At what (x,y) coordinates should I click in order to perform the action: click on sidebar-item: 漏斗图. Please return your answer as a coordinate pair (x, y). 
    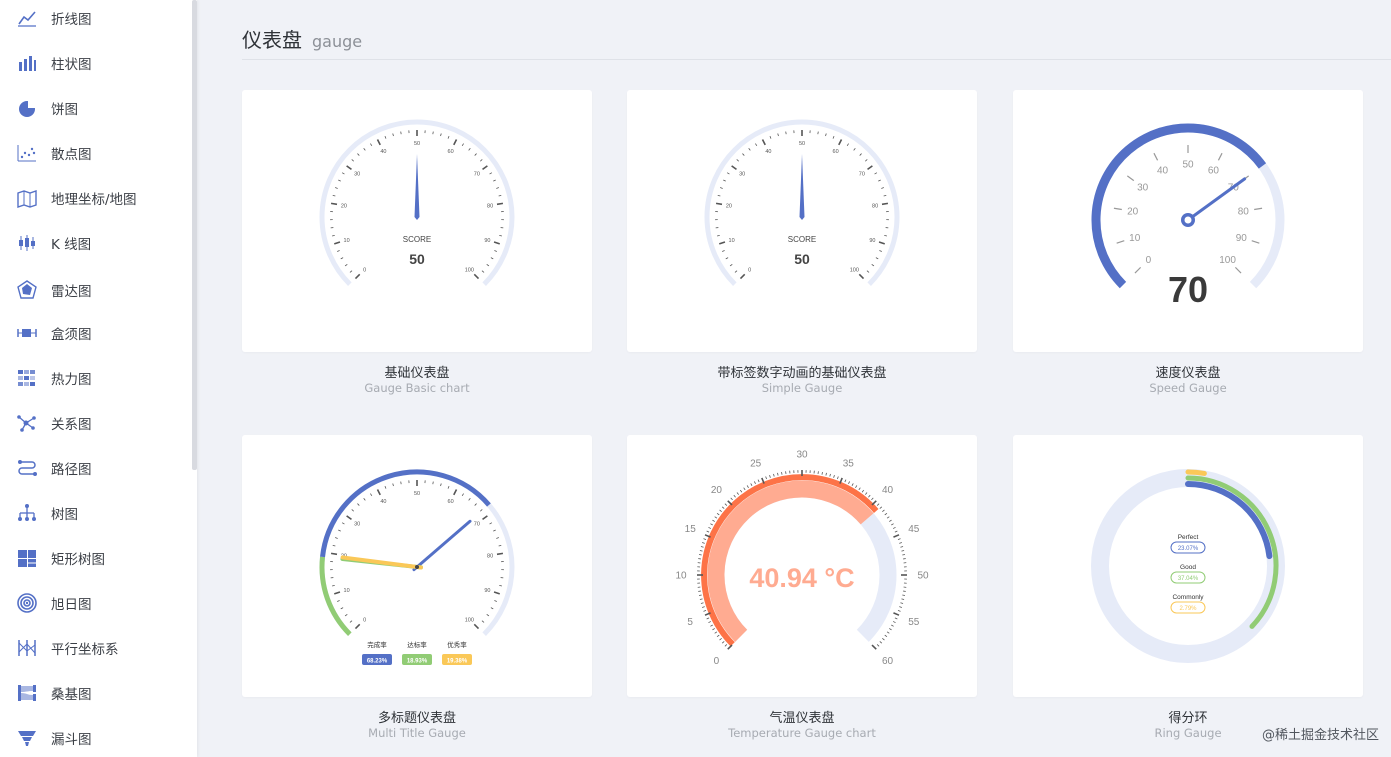
    Looking at the image, I should click on (95, 737).